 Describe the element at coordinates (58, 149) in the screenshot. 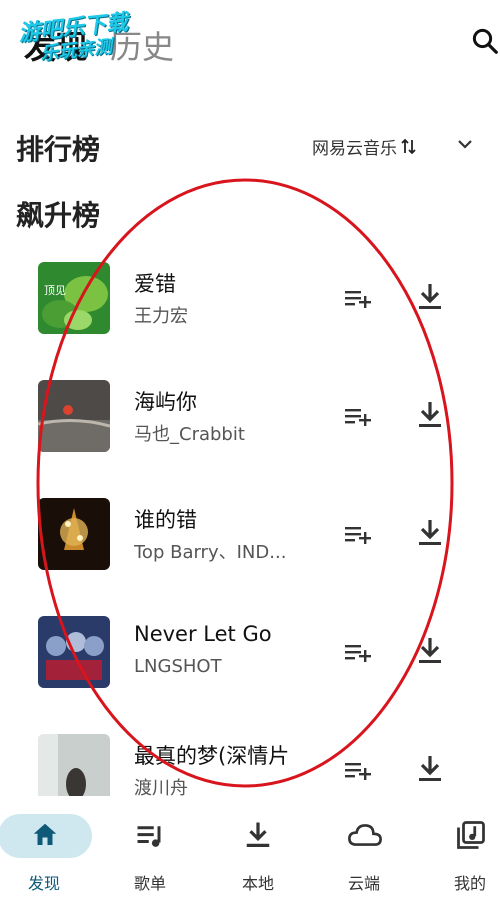

I see `section-title: 排行榜` at that location.